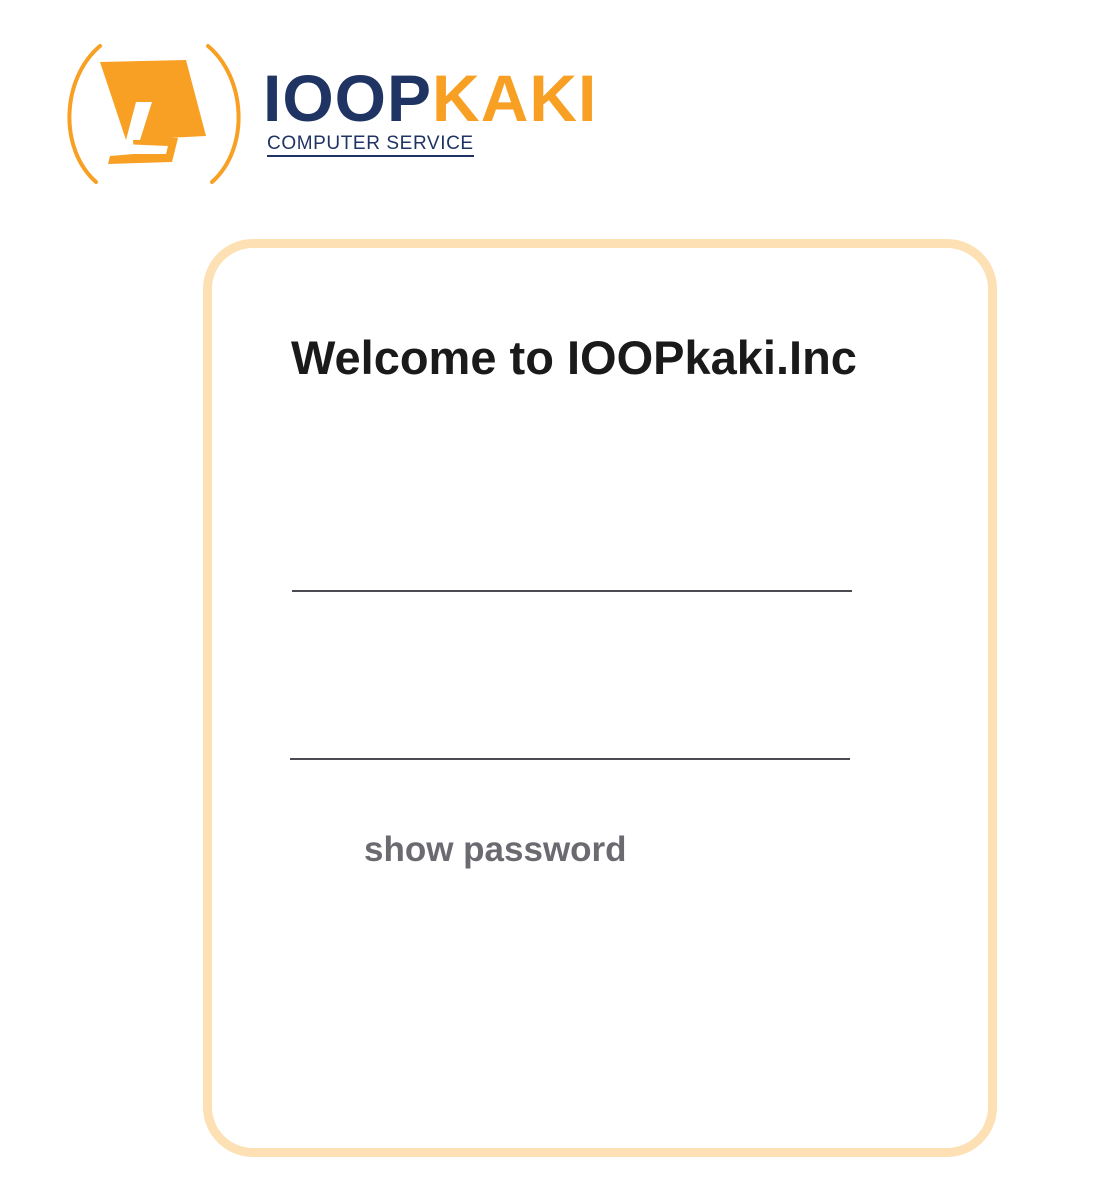 The image size is (1112, 1200). I want to click on laptop-logo-icon, so click(154, 114).